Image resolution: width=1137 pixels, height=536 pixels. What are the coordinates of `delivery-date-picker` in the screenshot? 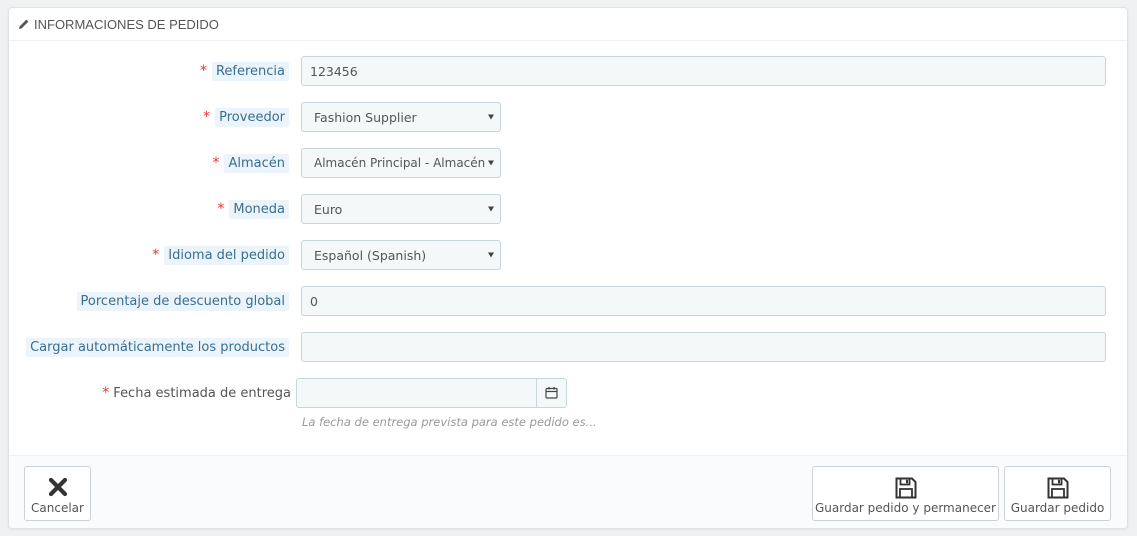 It's located at (431, 393).